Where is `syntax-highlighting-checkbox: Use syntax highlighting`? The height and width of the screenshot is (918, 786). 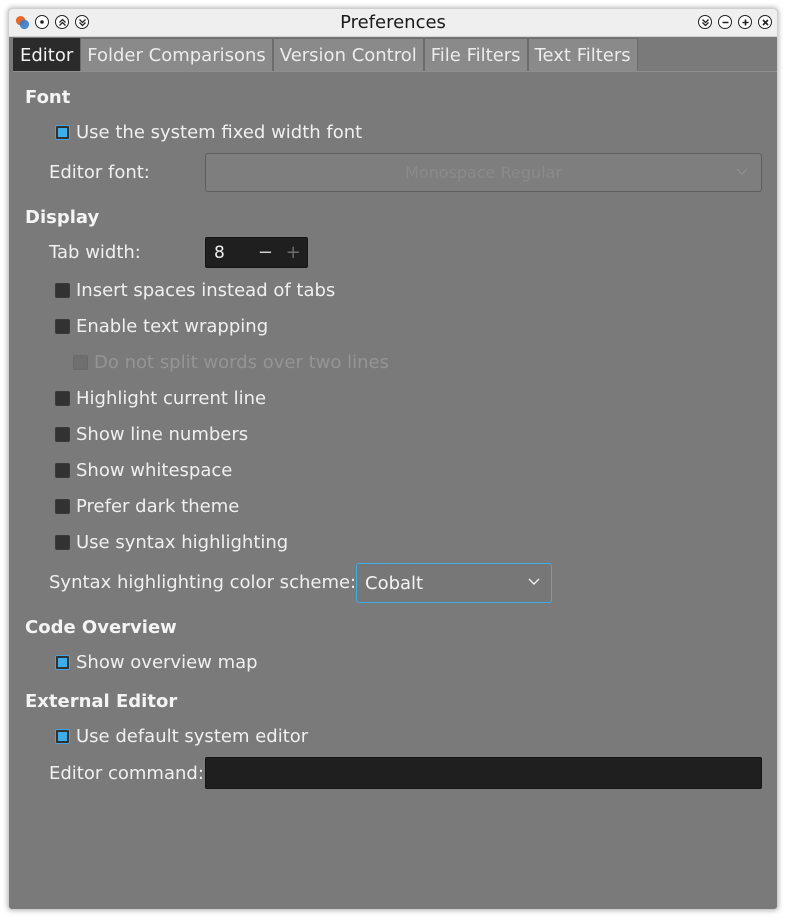 syntax-highlighting-checkbox: Use syntax highlighting is located at coordinates (171, 542).